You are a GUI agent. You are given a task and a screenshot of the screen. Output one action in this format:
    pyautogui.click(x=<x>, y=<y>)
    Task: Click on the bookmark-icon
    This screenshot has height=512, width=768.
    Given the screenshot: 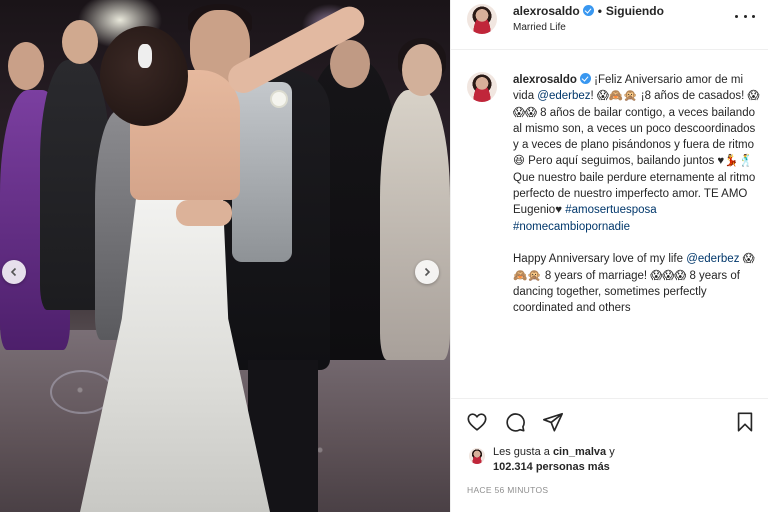 What is the action you would take?
    pyautogui.click(x=745, y=423)
    